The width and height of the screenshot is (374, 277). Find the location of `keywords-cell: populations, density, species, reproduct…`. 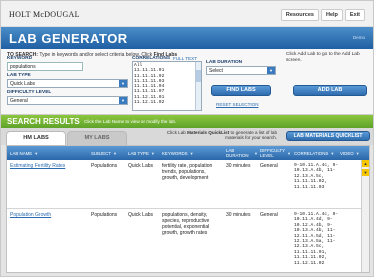

keywords-cell: populations, density, species, reproduct… is located at coordinates (186, 224).